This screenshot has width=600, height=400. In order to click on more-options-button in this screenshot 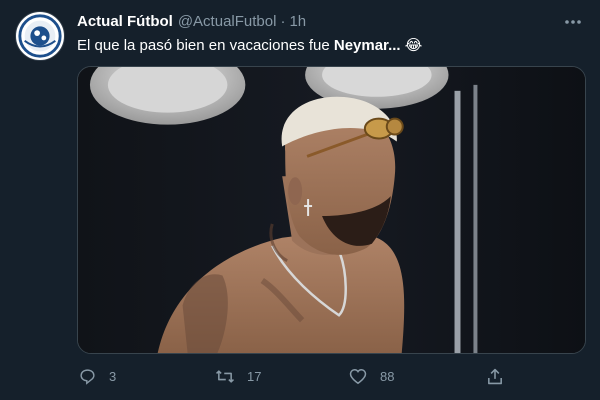, I will do `click(573, 22)`.